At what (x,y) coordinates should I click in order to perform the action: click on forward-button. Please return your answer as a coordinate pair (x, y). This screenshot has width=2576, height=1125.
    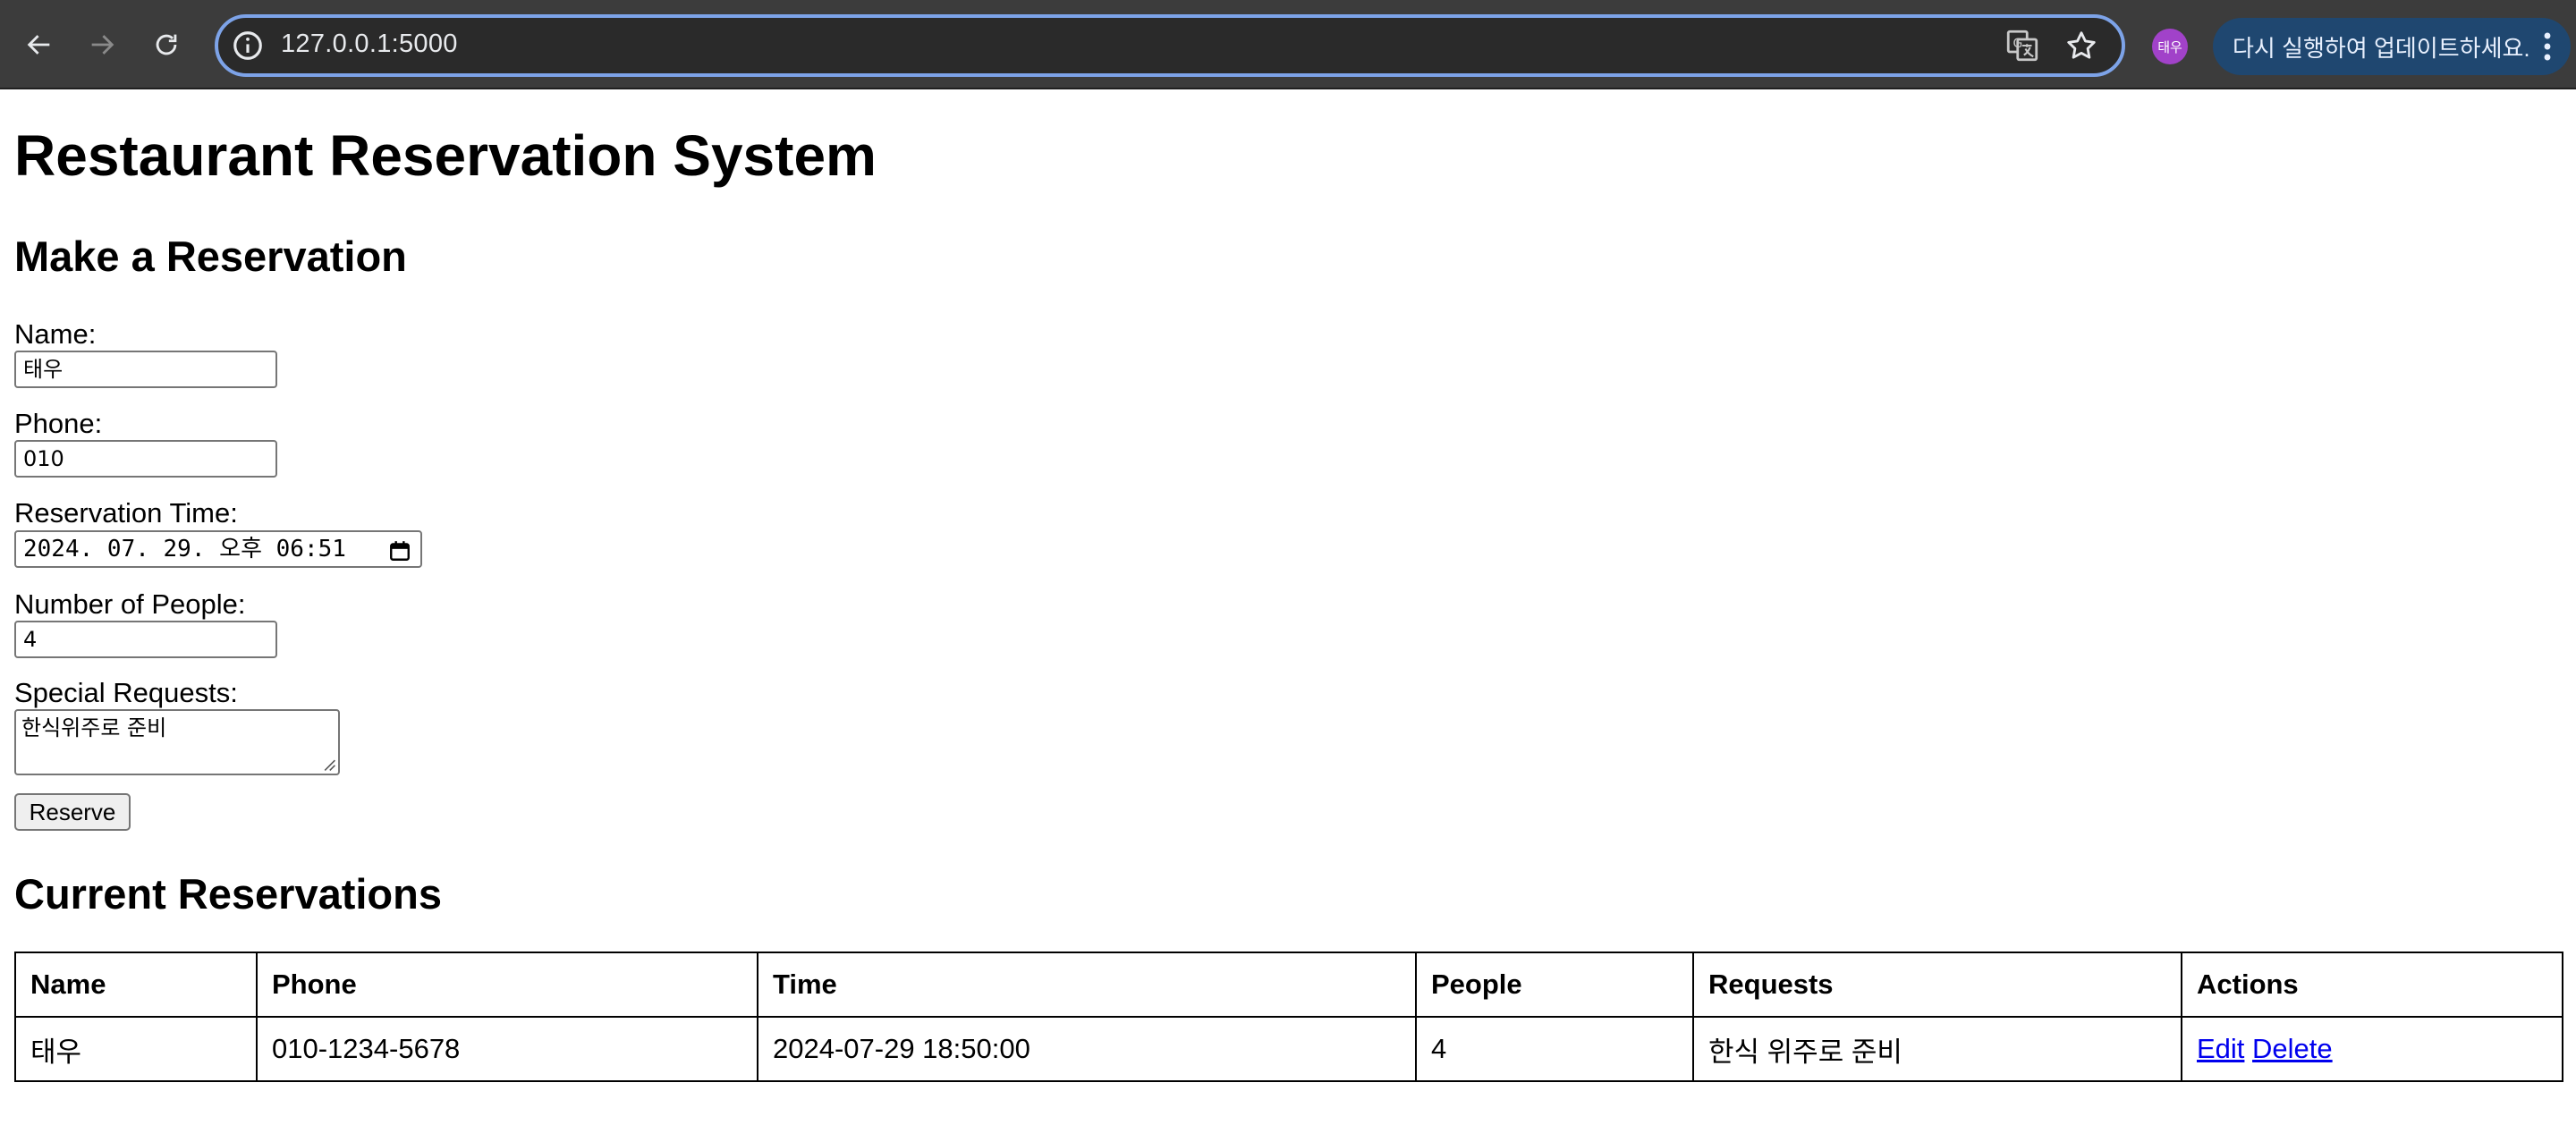
    Looking at the image, I should click on (102, 45).